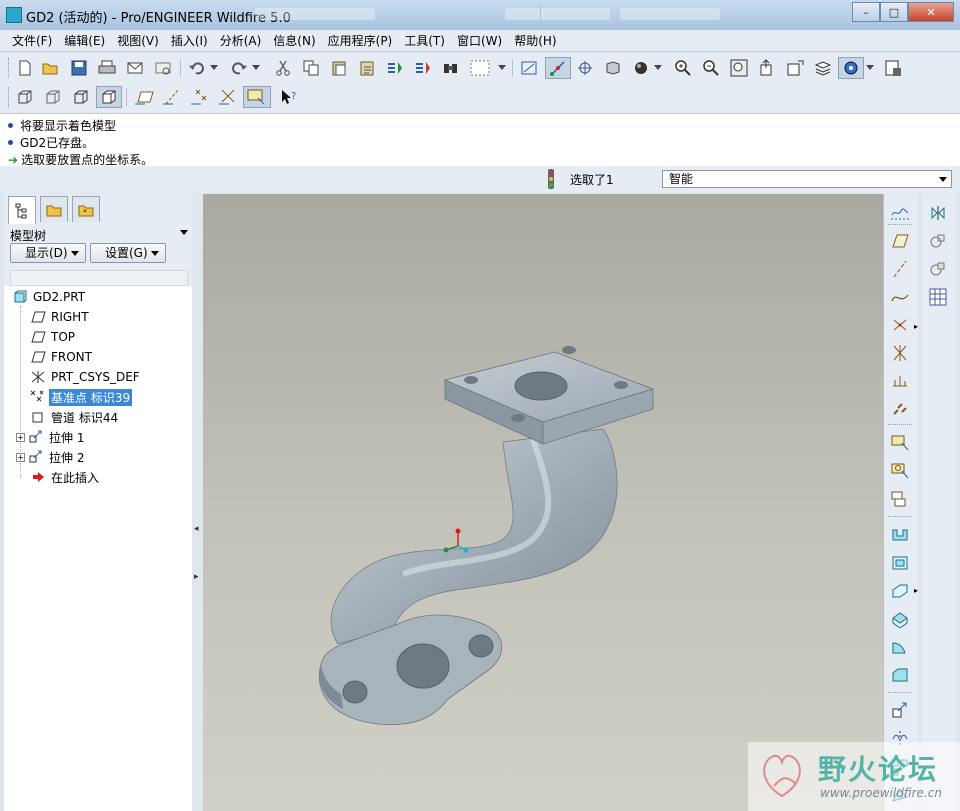  Describe the element at coordinates (289, 97) in the screenshot. I see `context-help-icon: ?` at that location.